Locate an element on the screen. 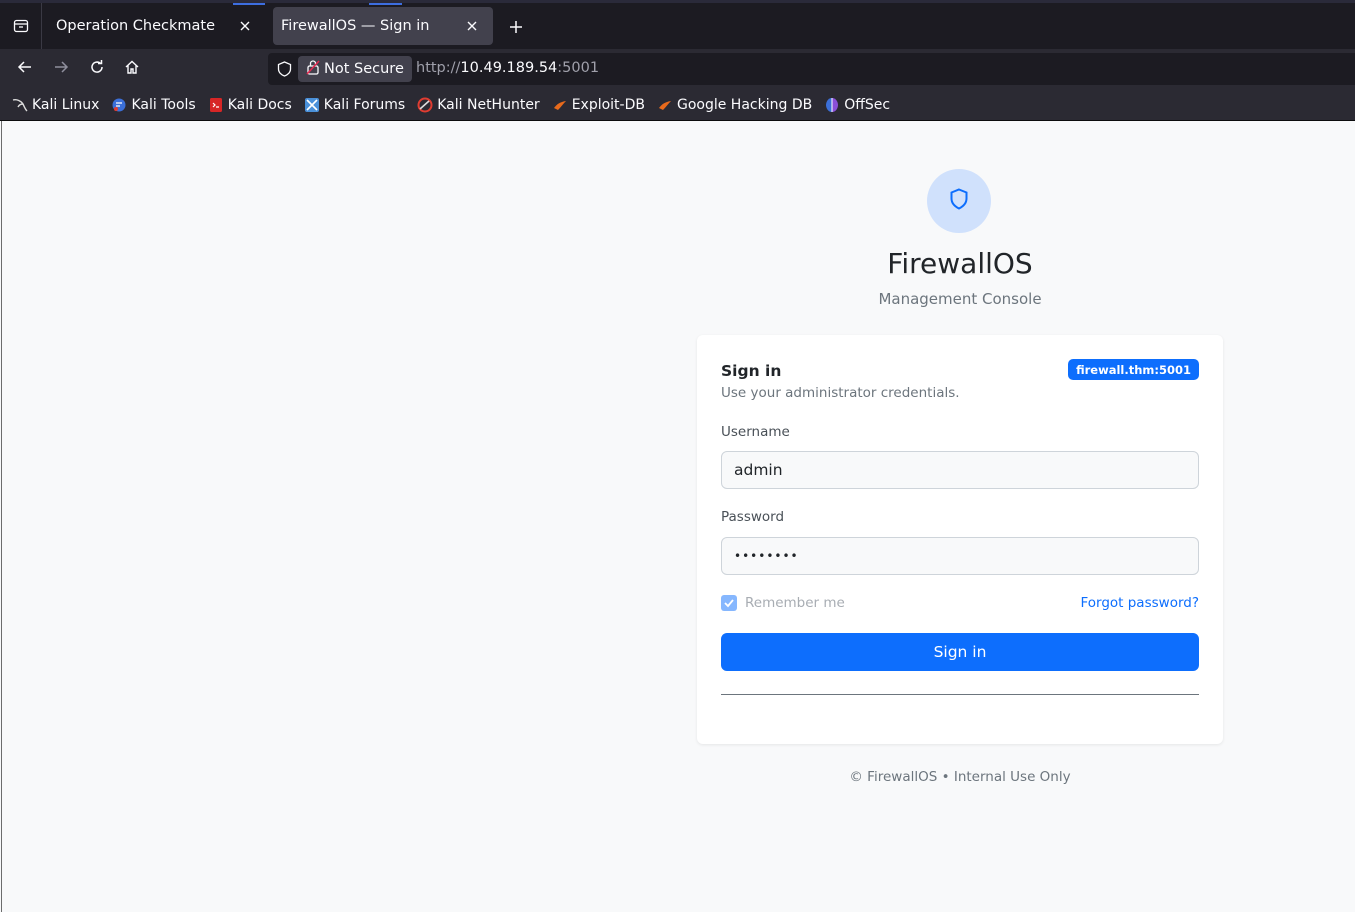  tab-bar: Operation Checkmate FirewallOS — Sign in is located at coordinates (677, 26).